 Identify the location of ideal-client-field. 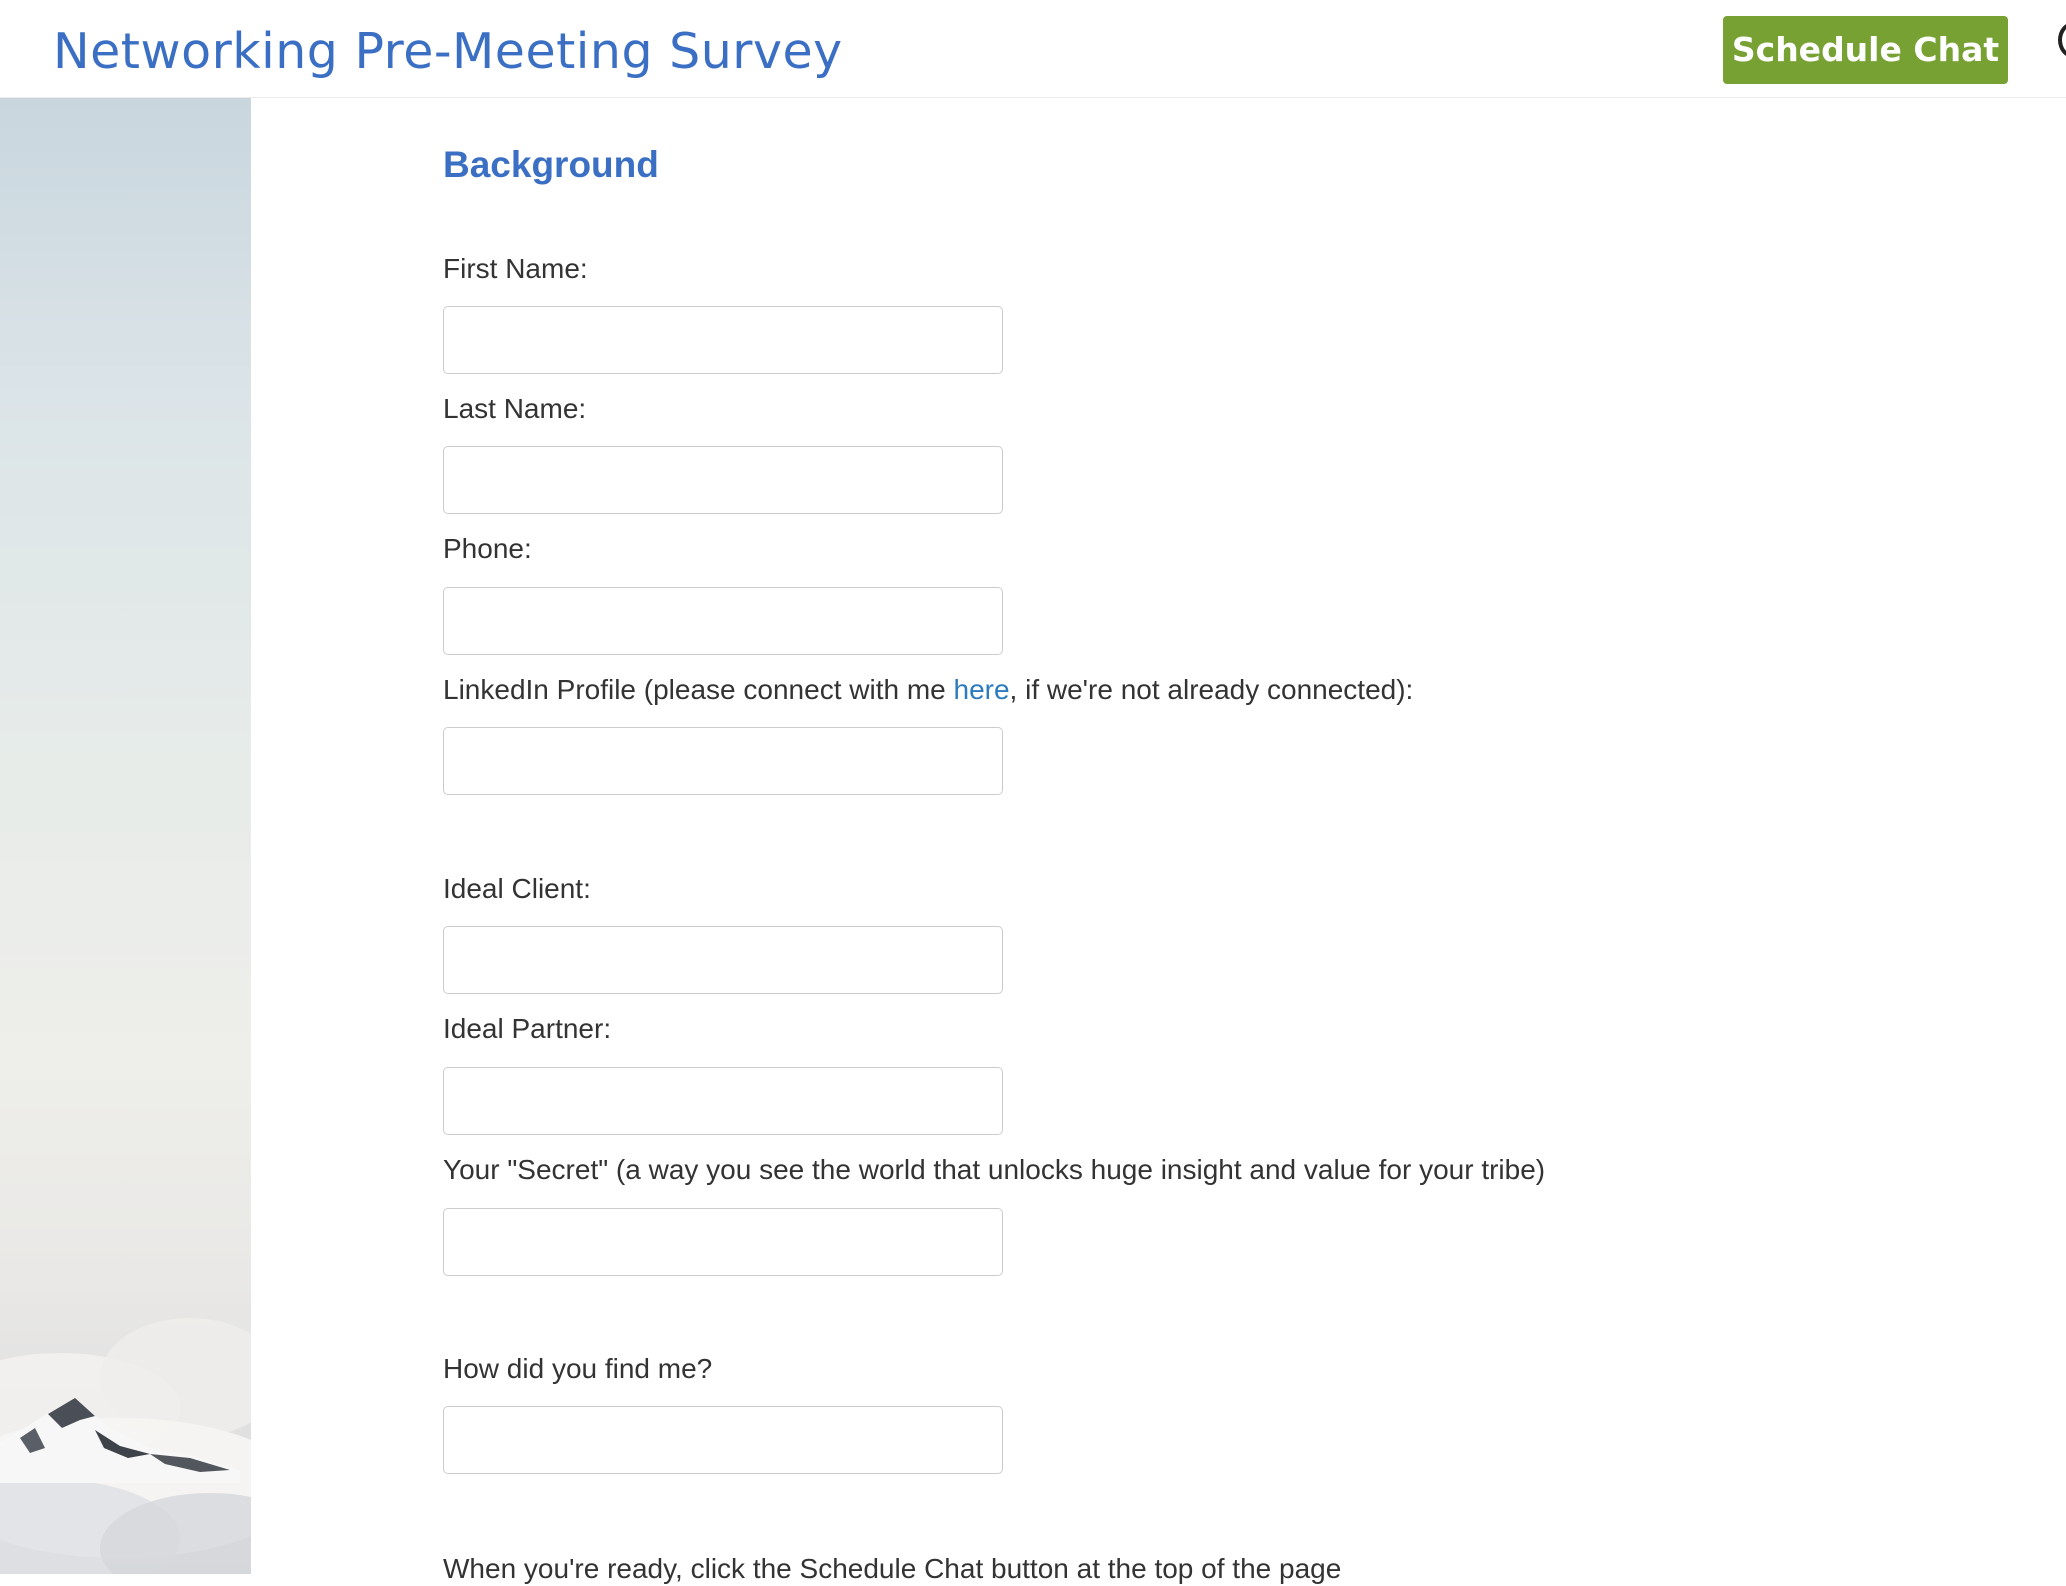
(723, 960).